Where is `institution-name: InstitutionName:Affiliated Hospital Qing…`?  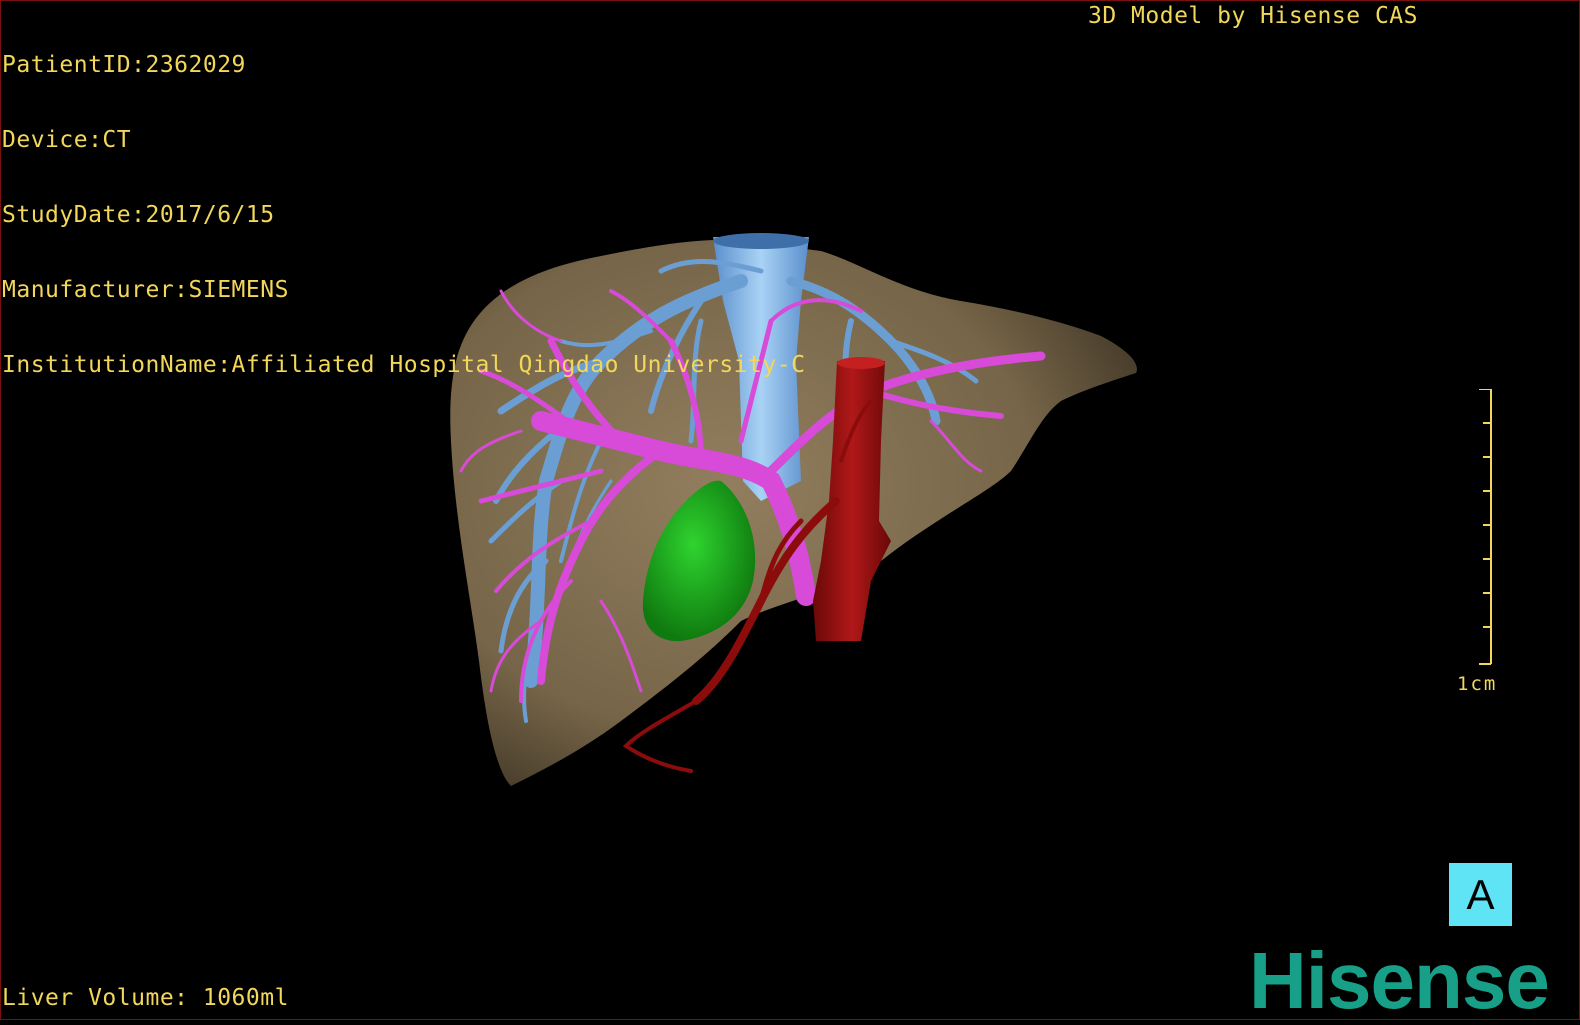
institution-name: InstitutionName:Affiliated Hospital Qing… is located at coordinates (404, 365).